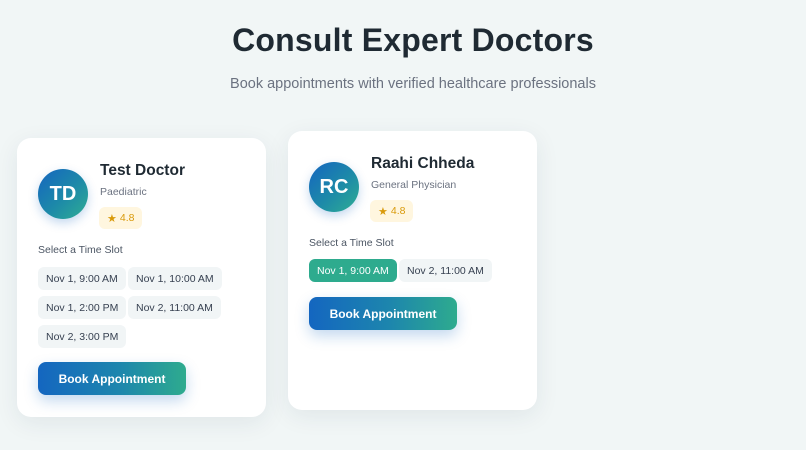 This screenshot has width=806, height=450. Describe the element at coordinates (82, 278) in the screenshot. I see `time-slot: Nov 1, 9:00 AM` at that location.